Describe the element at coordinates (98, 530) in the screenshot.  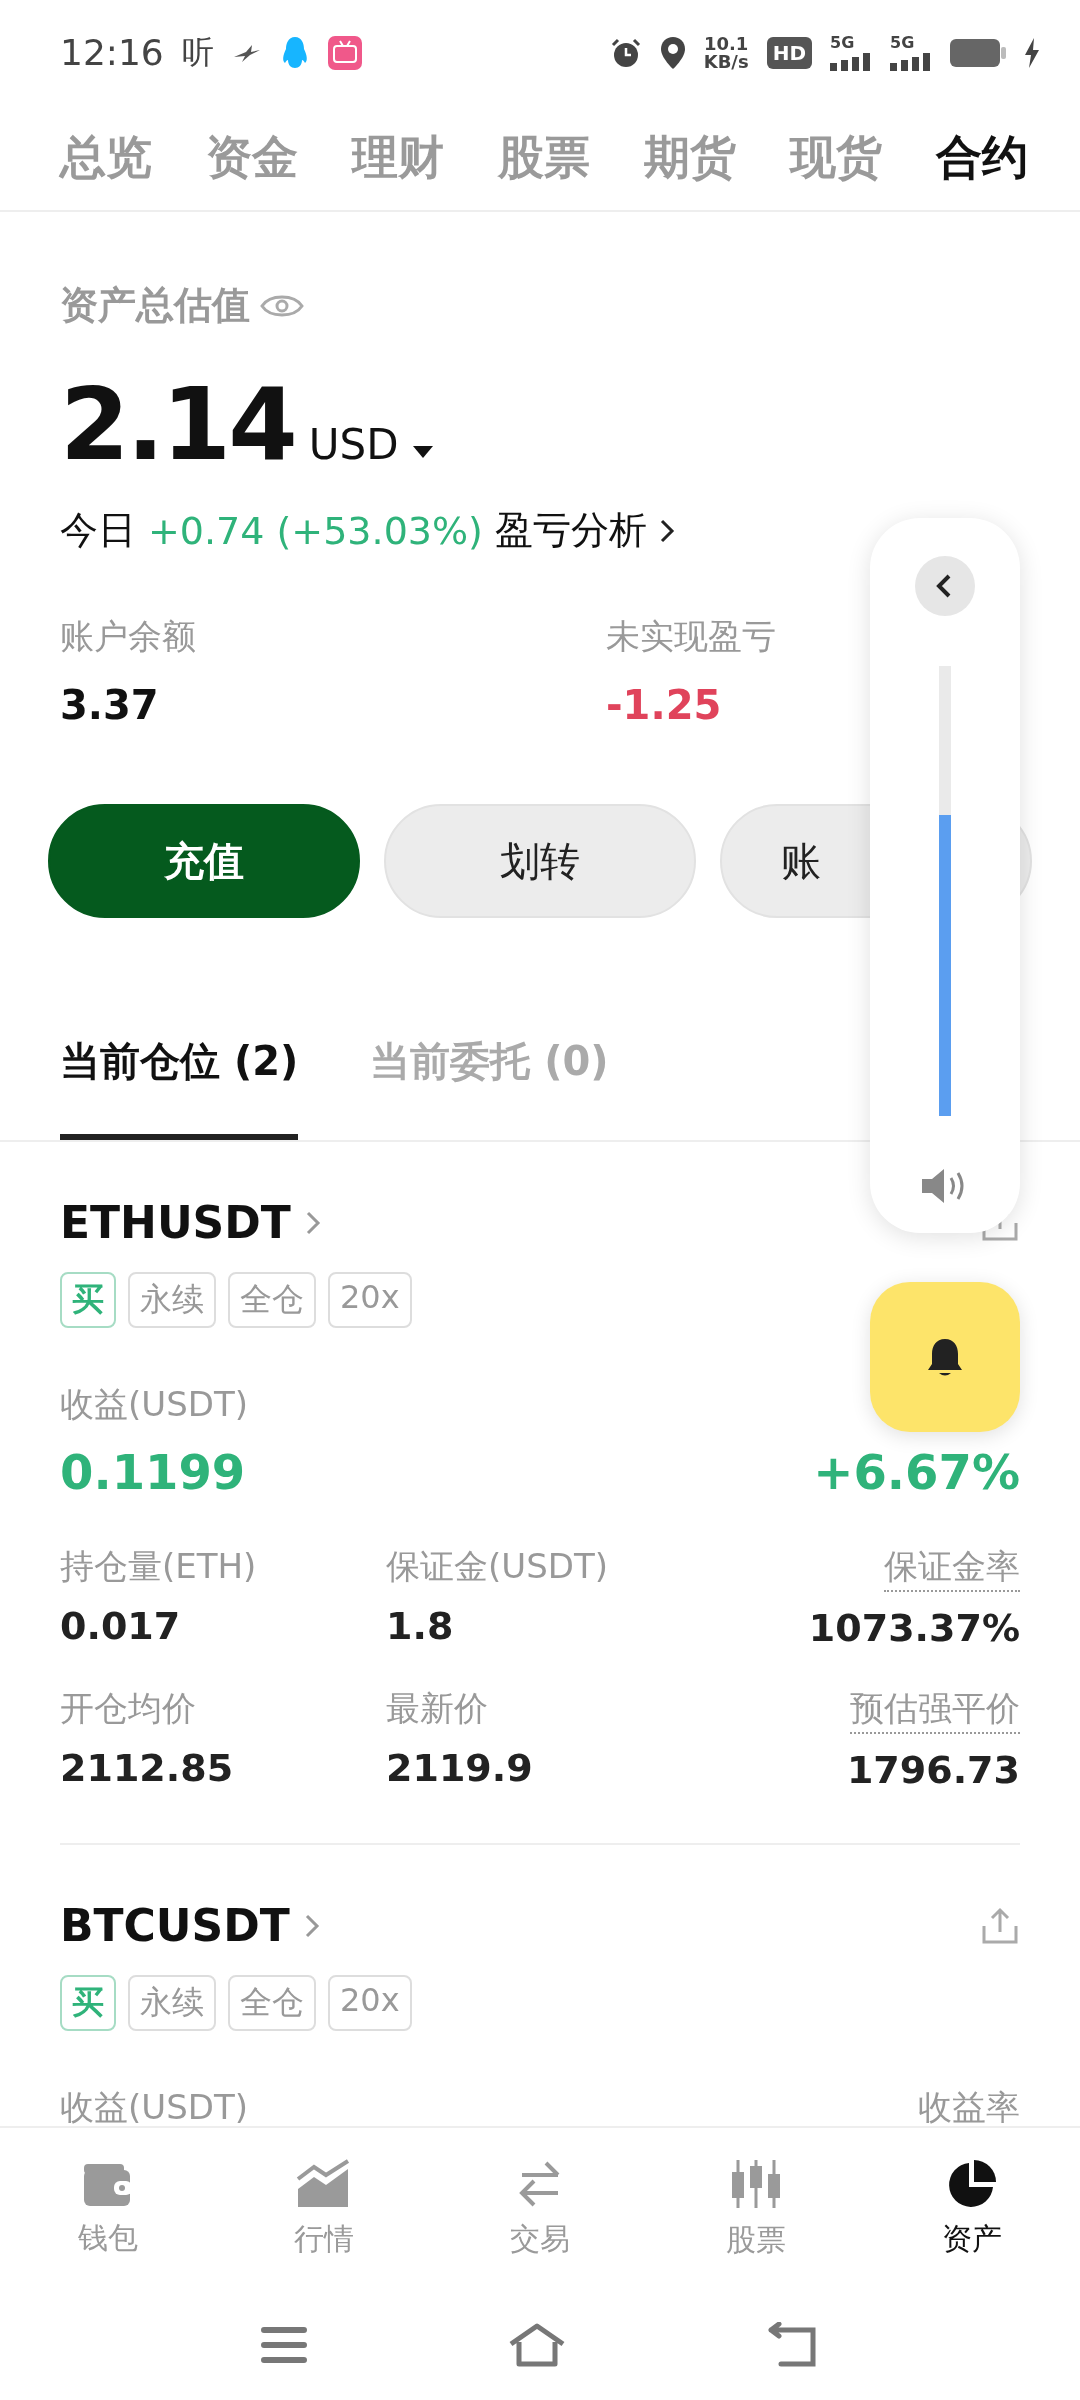
I see `today-label: 今日` at that location.